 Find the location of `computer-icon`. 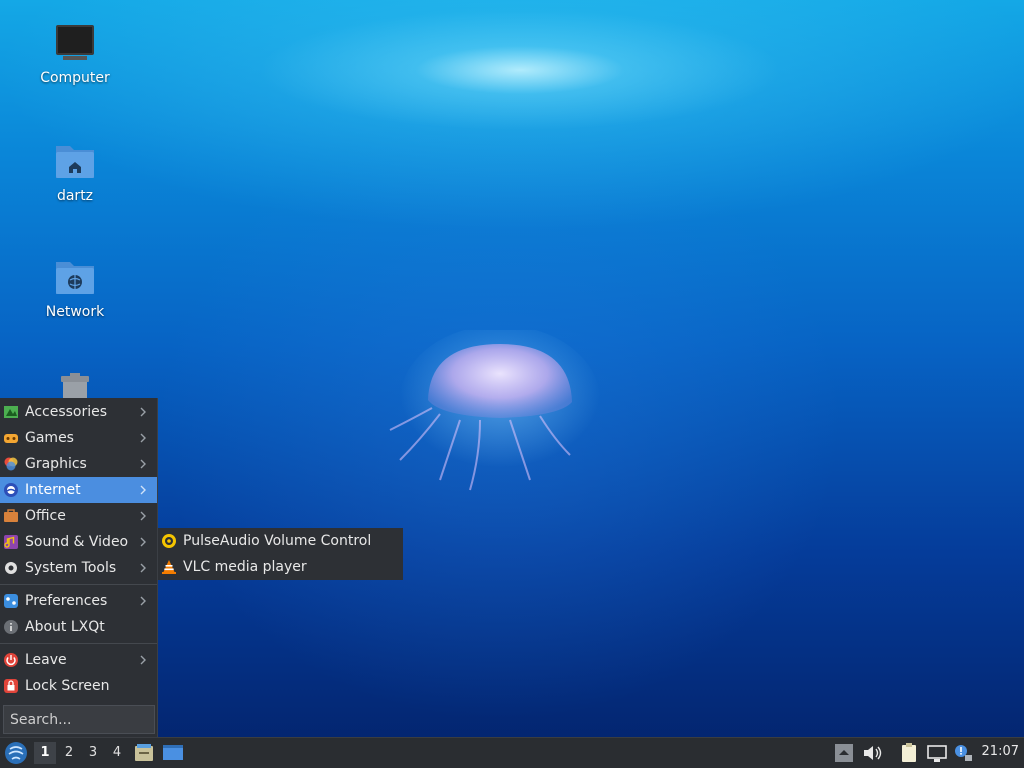

computer-icon is located at coordinates (75, 42).